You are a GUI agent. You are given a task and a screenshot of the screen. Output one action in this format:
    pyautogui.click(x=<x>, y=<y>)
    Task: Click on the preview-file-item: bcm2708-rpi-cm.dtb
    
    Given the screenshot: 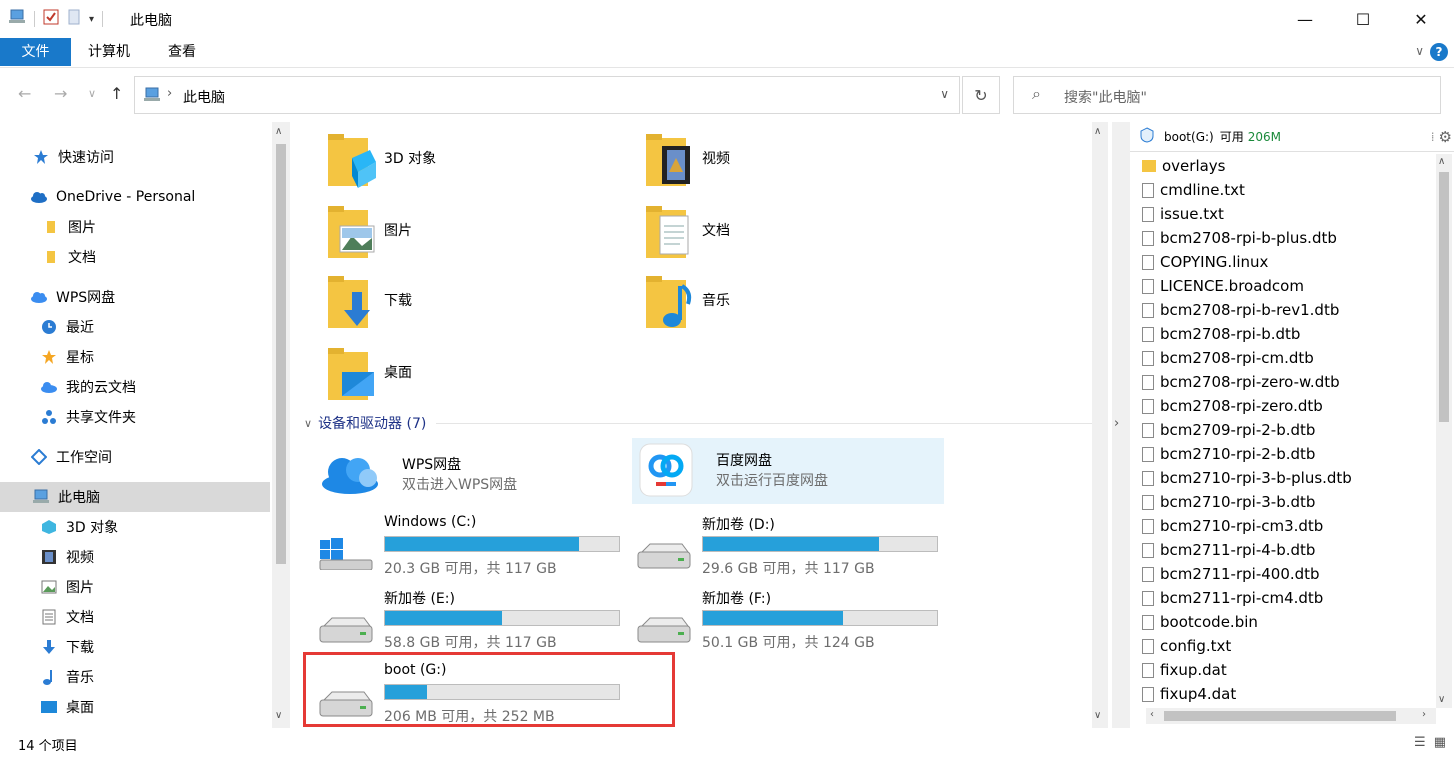 What is the action you would take?
    pyautogui.click(x=1287, y=358)
    